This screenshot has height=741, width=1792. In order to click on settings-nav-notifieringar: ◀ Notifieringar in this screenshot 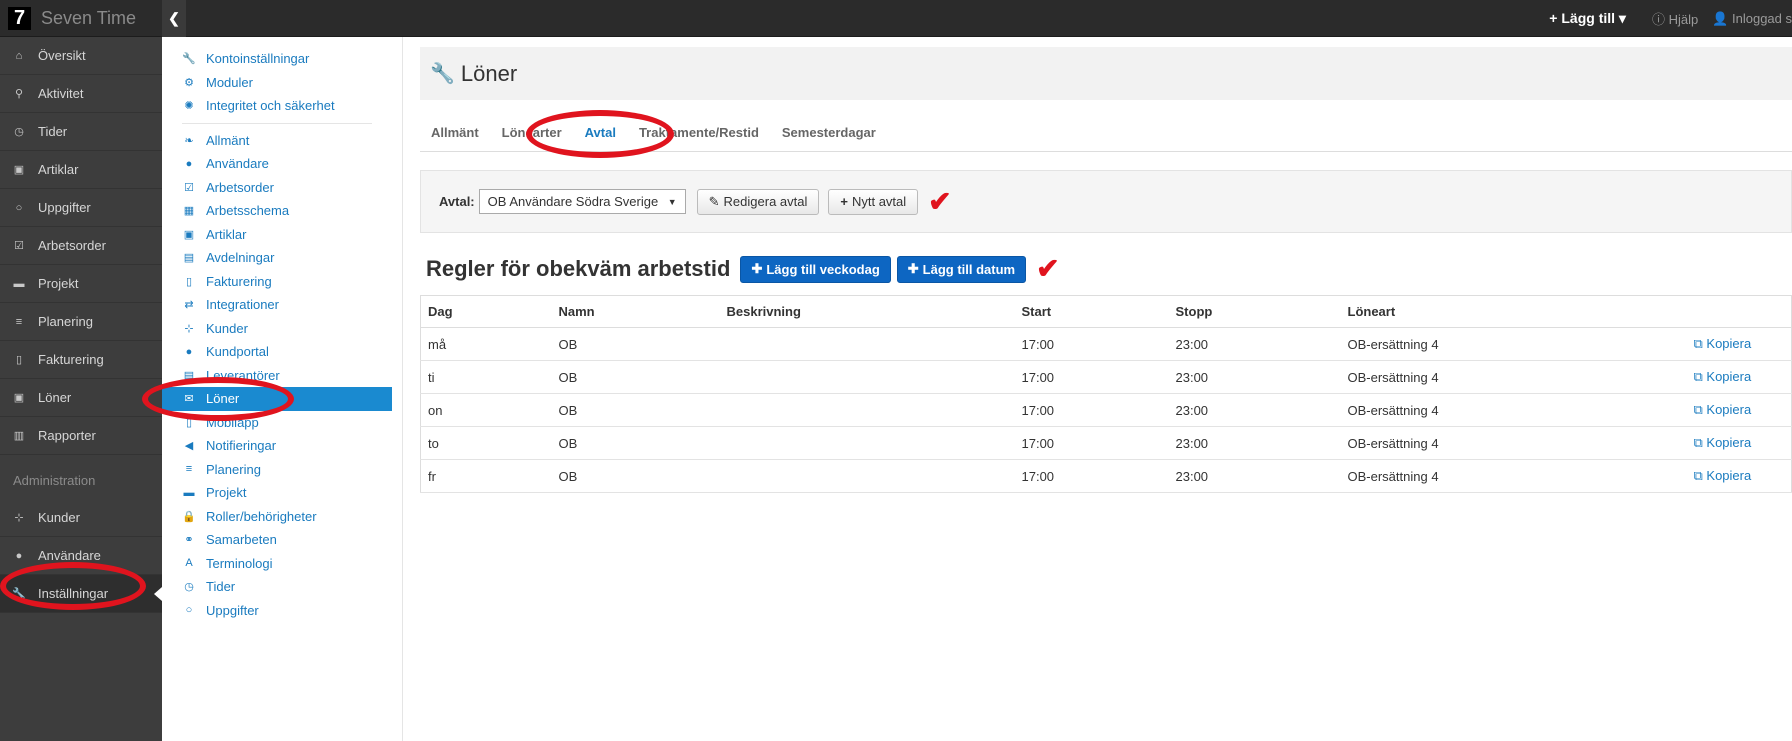, I will do `click(282, 446)`.